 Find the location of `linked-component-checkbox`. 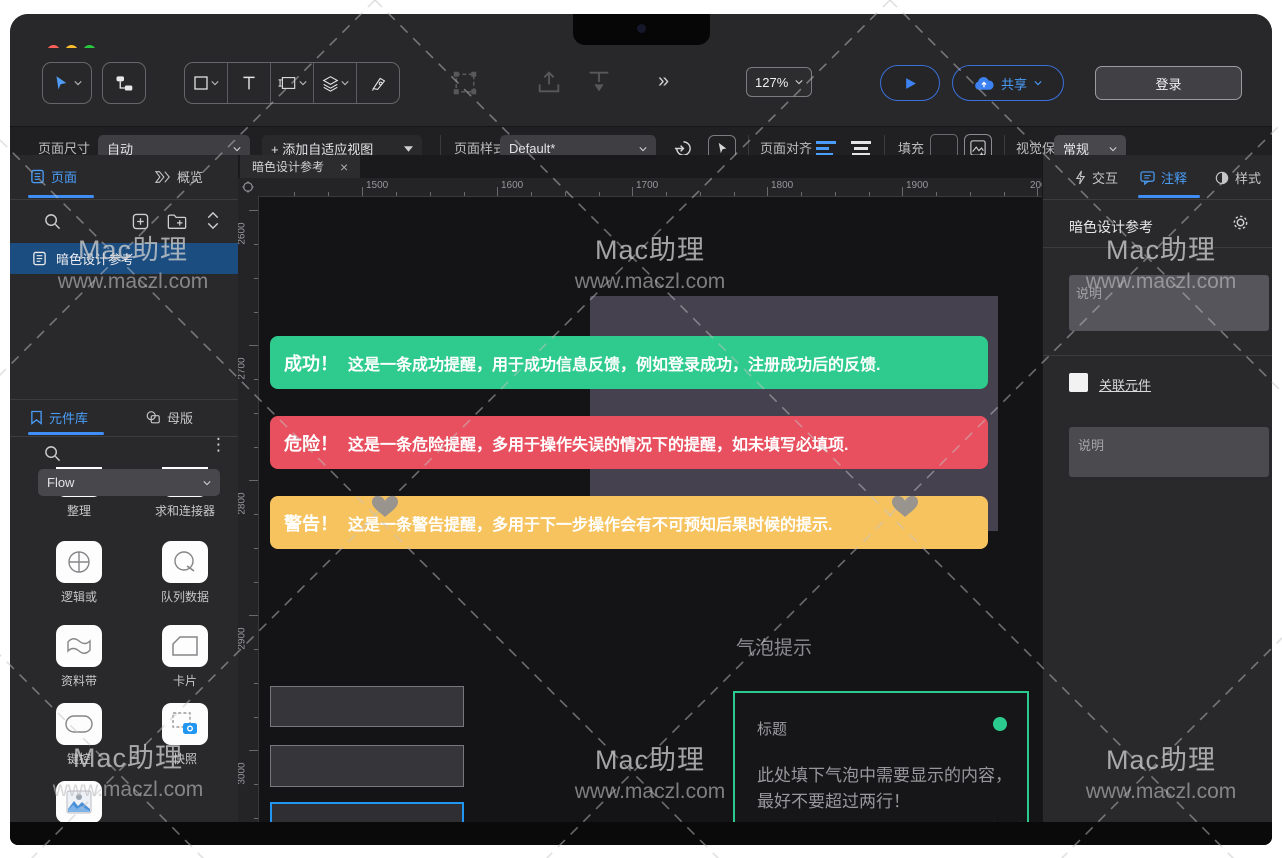

linked-component-checkbox is located at coordinates (1078, 382).